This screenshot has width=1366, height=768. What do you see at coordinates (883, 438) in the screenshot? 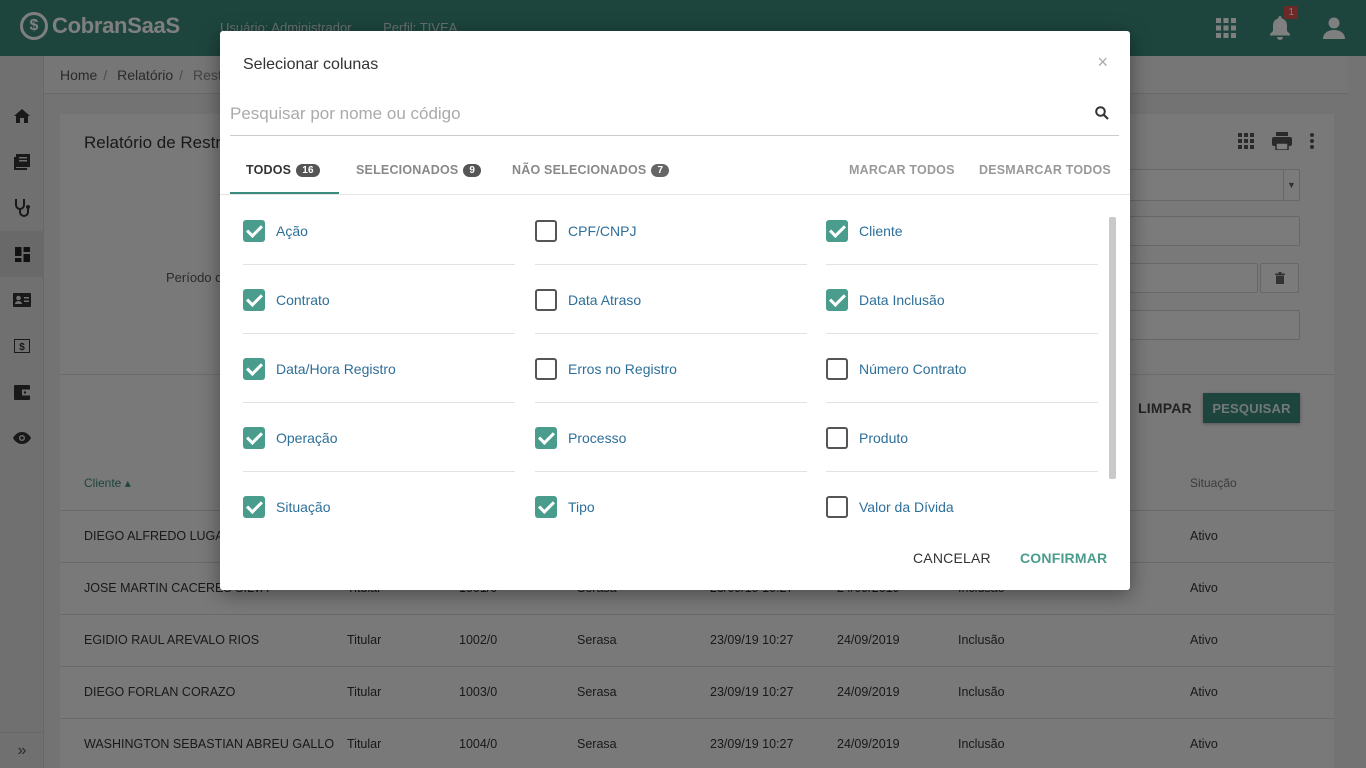
I see `column-option-label: Produto` at bounding box center [883, 438].